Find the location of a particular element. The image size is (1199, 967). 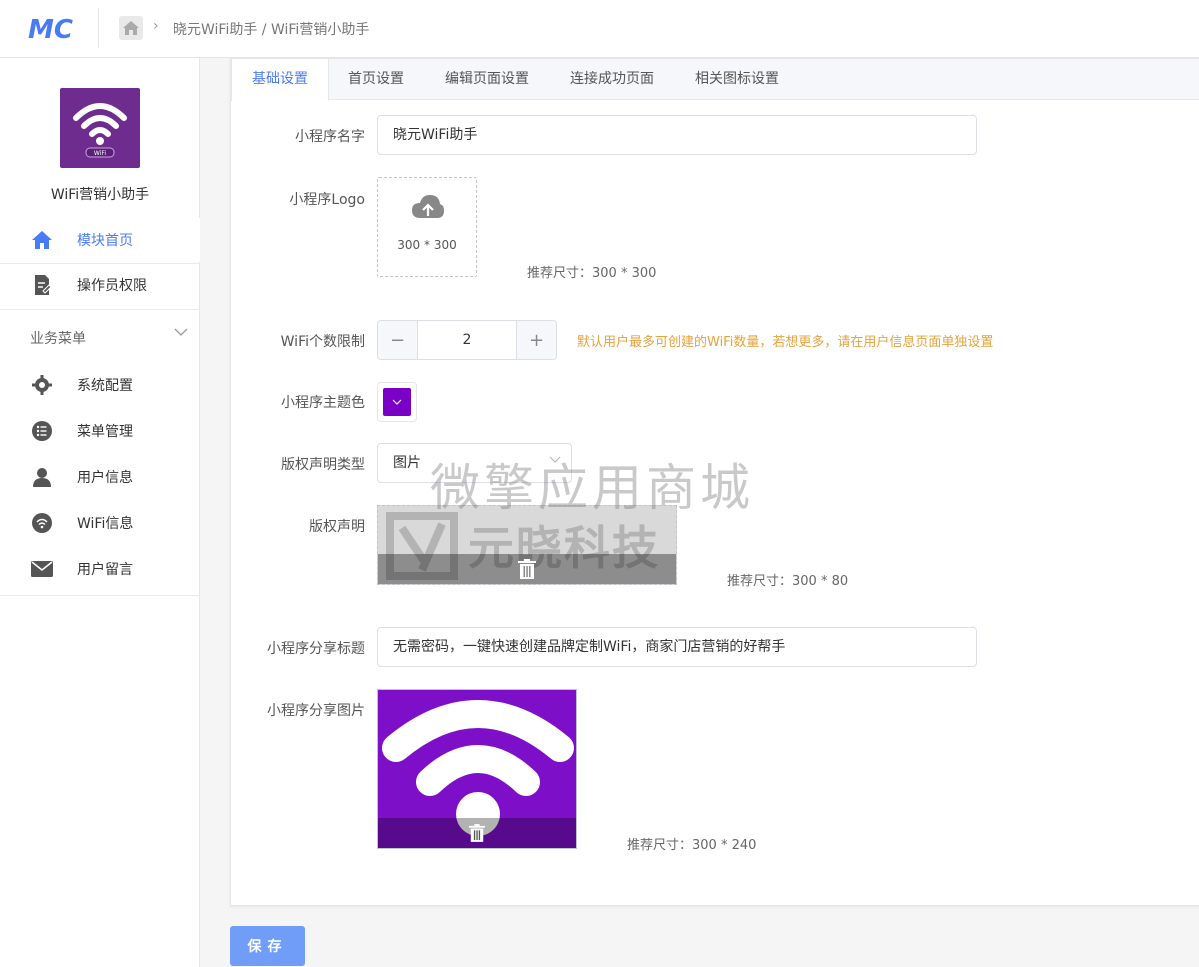

sidebar-item-label: 操作员权限 is located at coordinates (112, 286).